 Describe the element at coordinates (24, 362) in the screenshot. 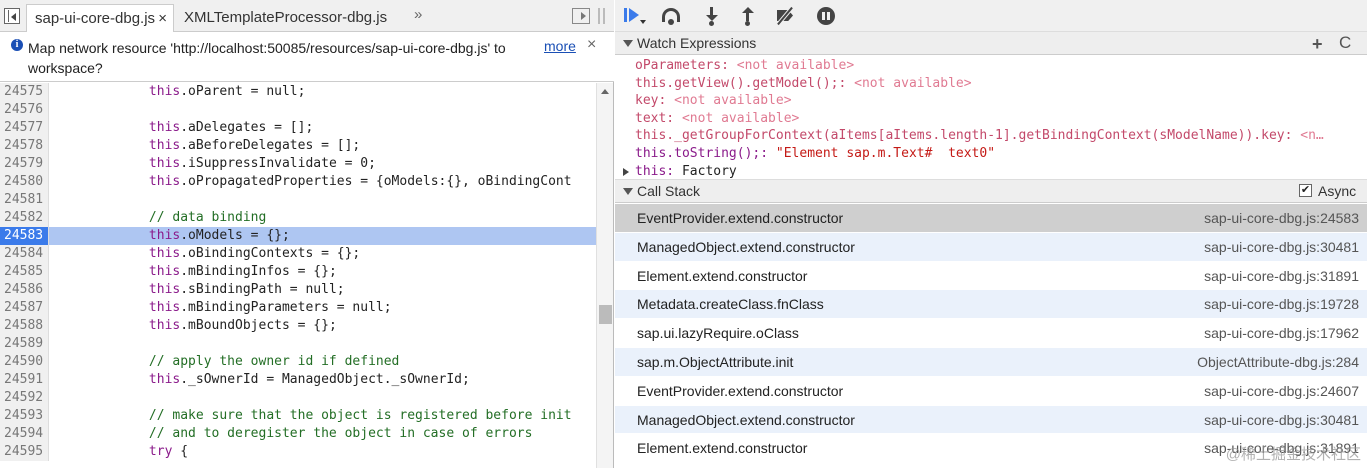

I see `line-number: 24590` at that location.